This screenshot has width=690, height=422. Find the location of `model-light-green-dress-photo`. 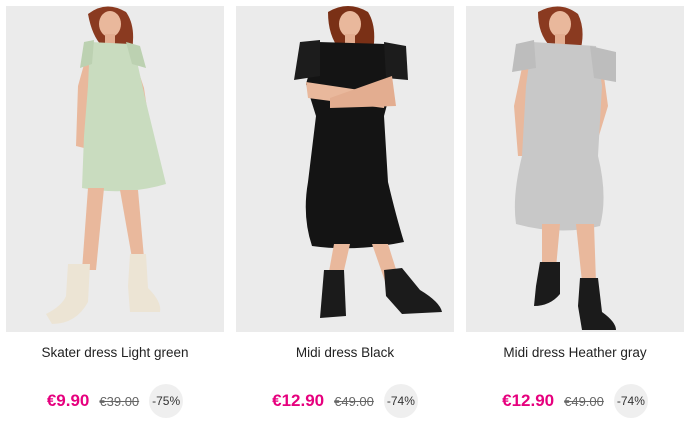

model-light-green-dress-photo is located at coordinates (106, 165).